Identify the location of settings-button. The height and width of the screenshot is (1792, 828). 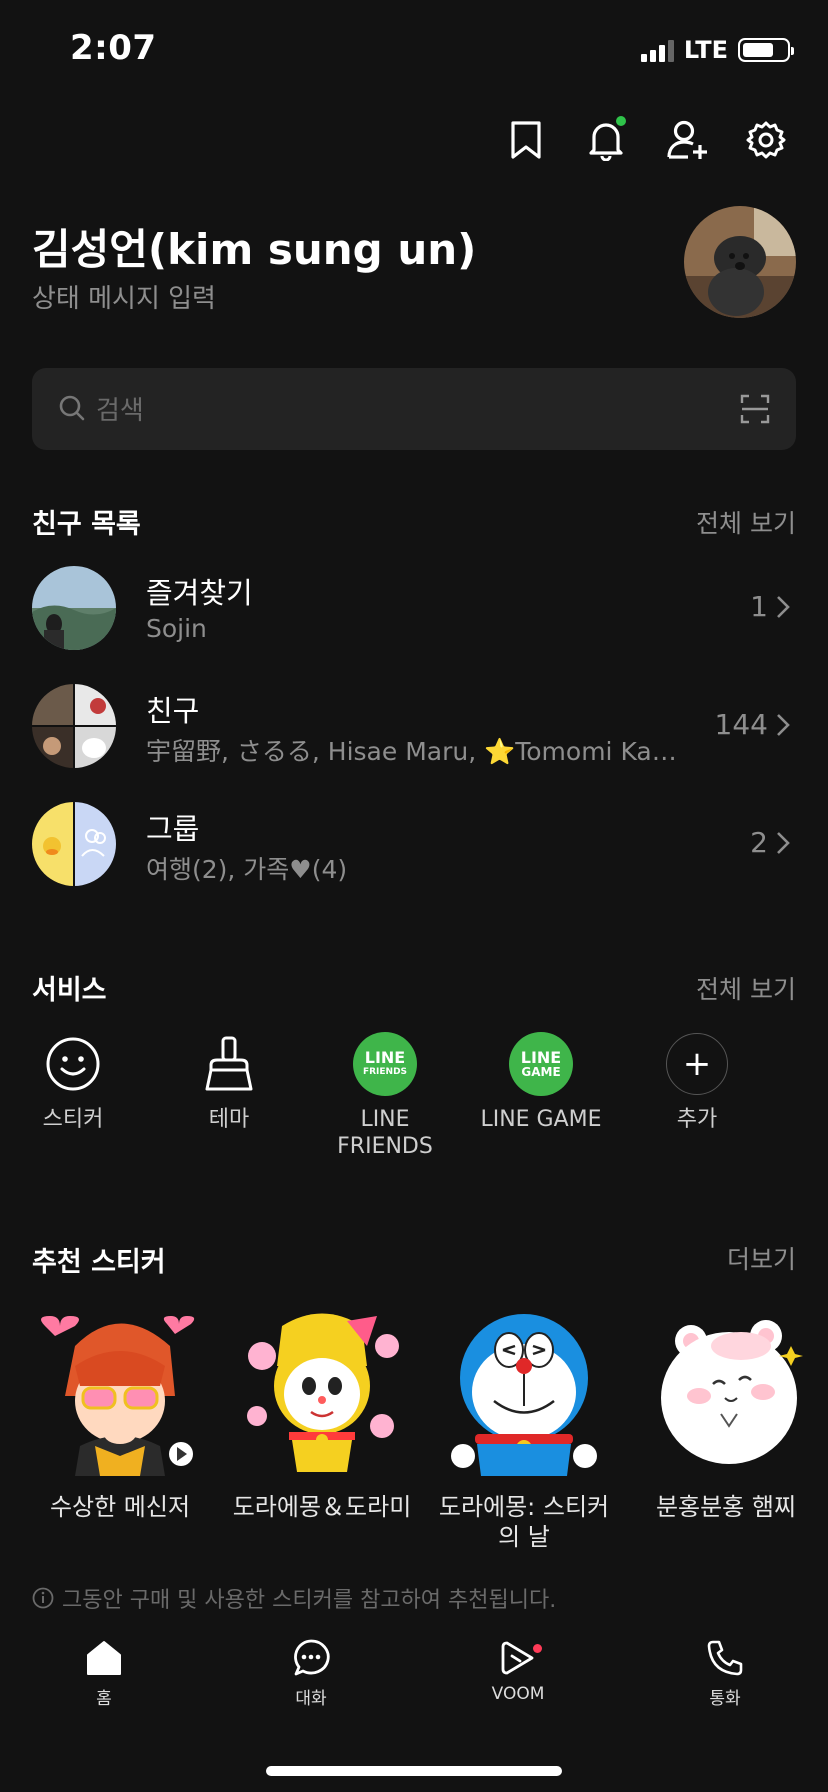
(766, 140).